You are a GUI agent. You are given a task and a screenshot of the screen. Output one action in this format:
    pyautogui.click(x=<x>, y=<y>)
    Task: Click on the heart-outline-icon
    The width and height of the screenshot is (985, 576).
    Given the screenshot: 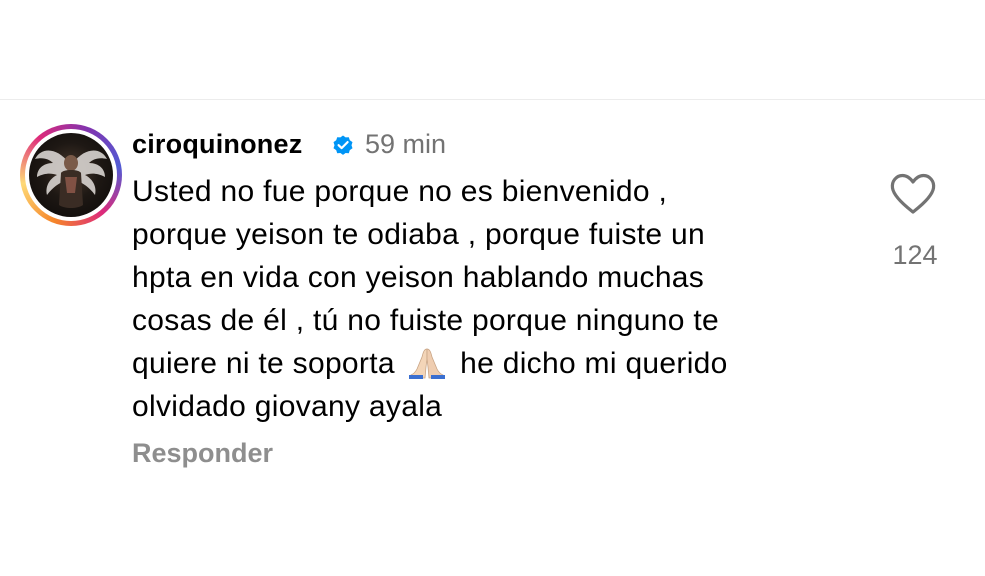 What is the action you would take?
    pyautogui.click(x=913, y=194)
    